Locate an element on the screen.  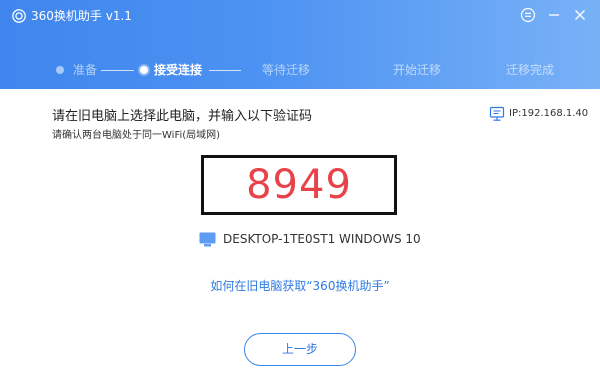
close-icon is located at coordinates (580, 15).